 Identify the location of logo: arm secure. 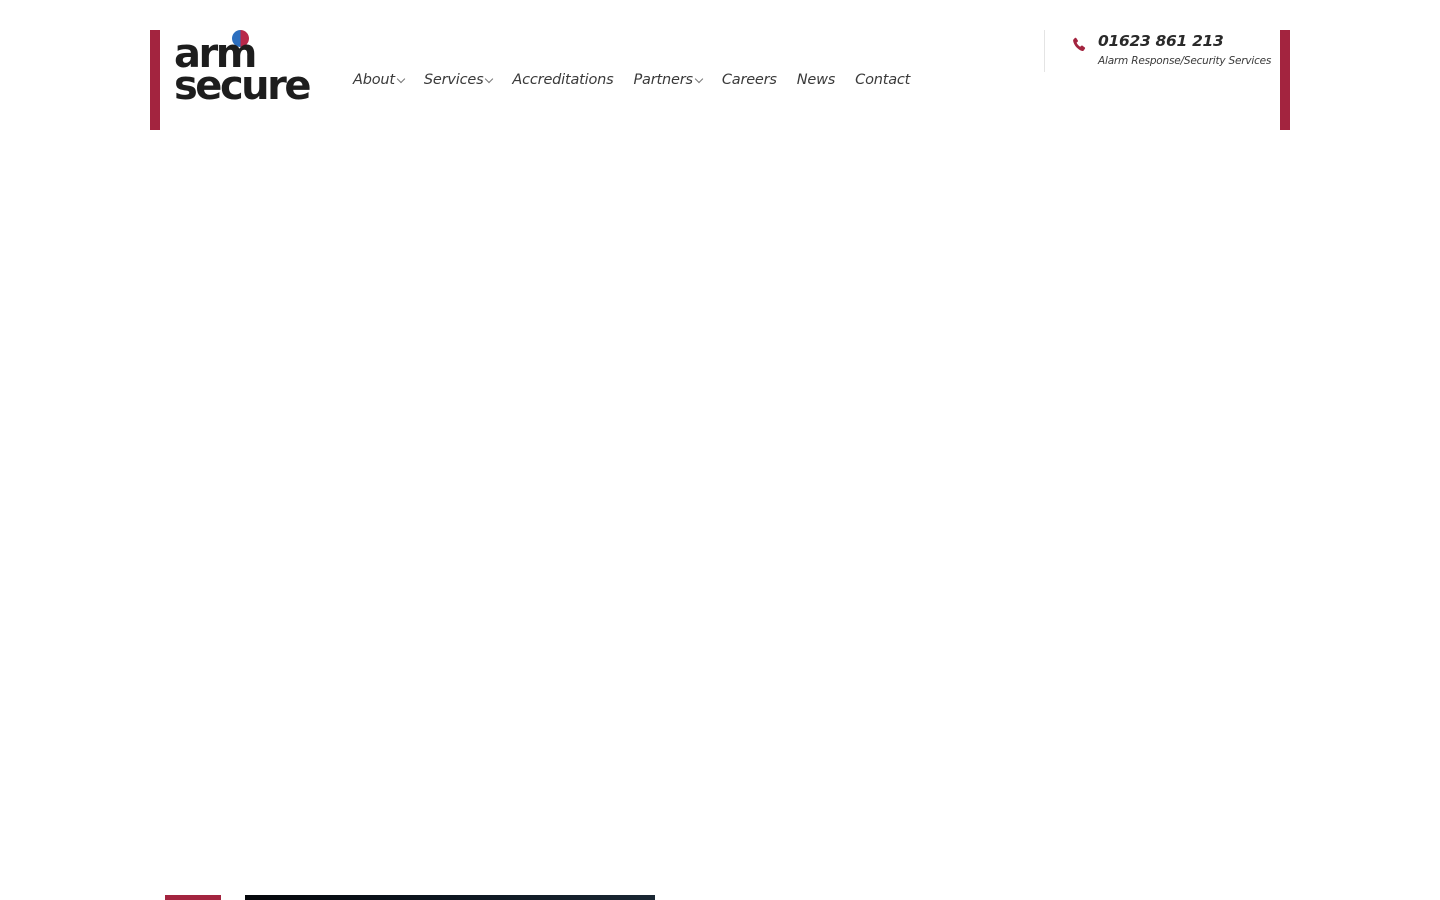
(244, 70).